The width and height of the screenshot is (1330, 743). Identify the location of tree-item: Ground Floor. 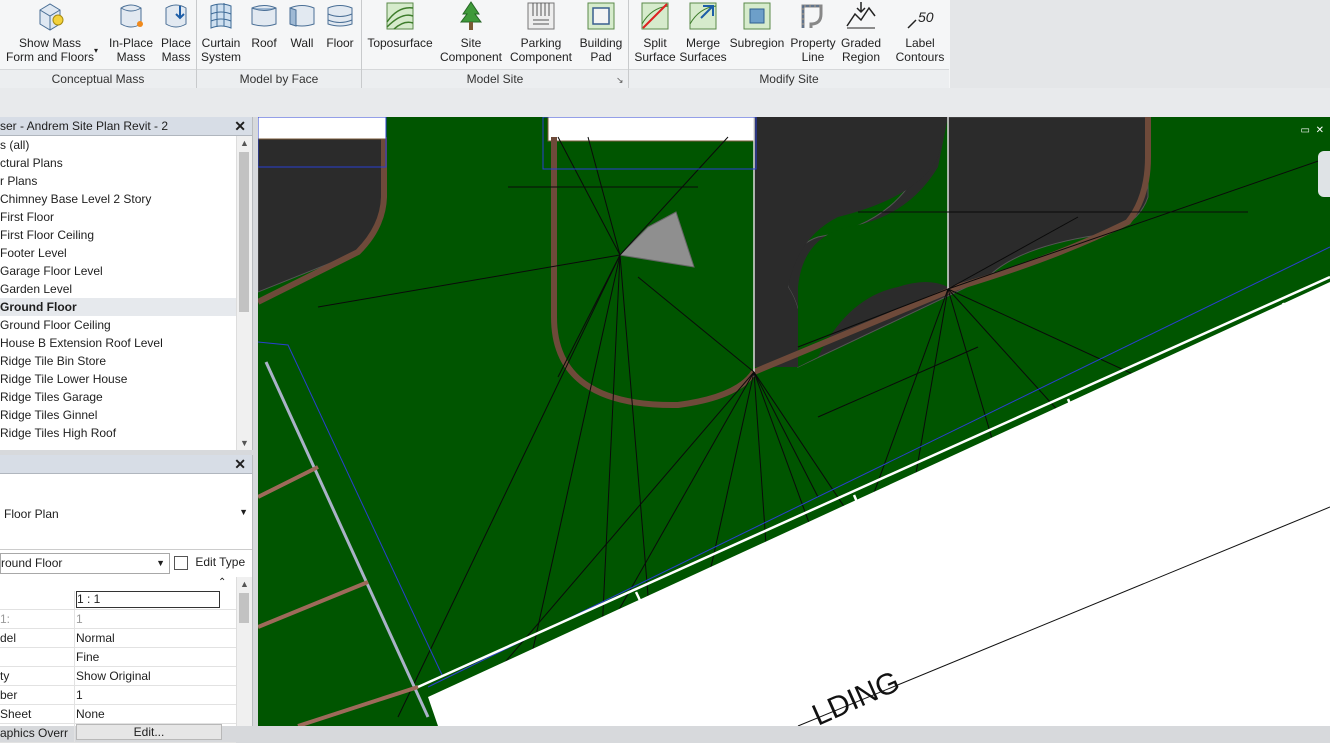
(118, 307).